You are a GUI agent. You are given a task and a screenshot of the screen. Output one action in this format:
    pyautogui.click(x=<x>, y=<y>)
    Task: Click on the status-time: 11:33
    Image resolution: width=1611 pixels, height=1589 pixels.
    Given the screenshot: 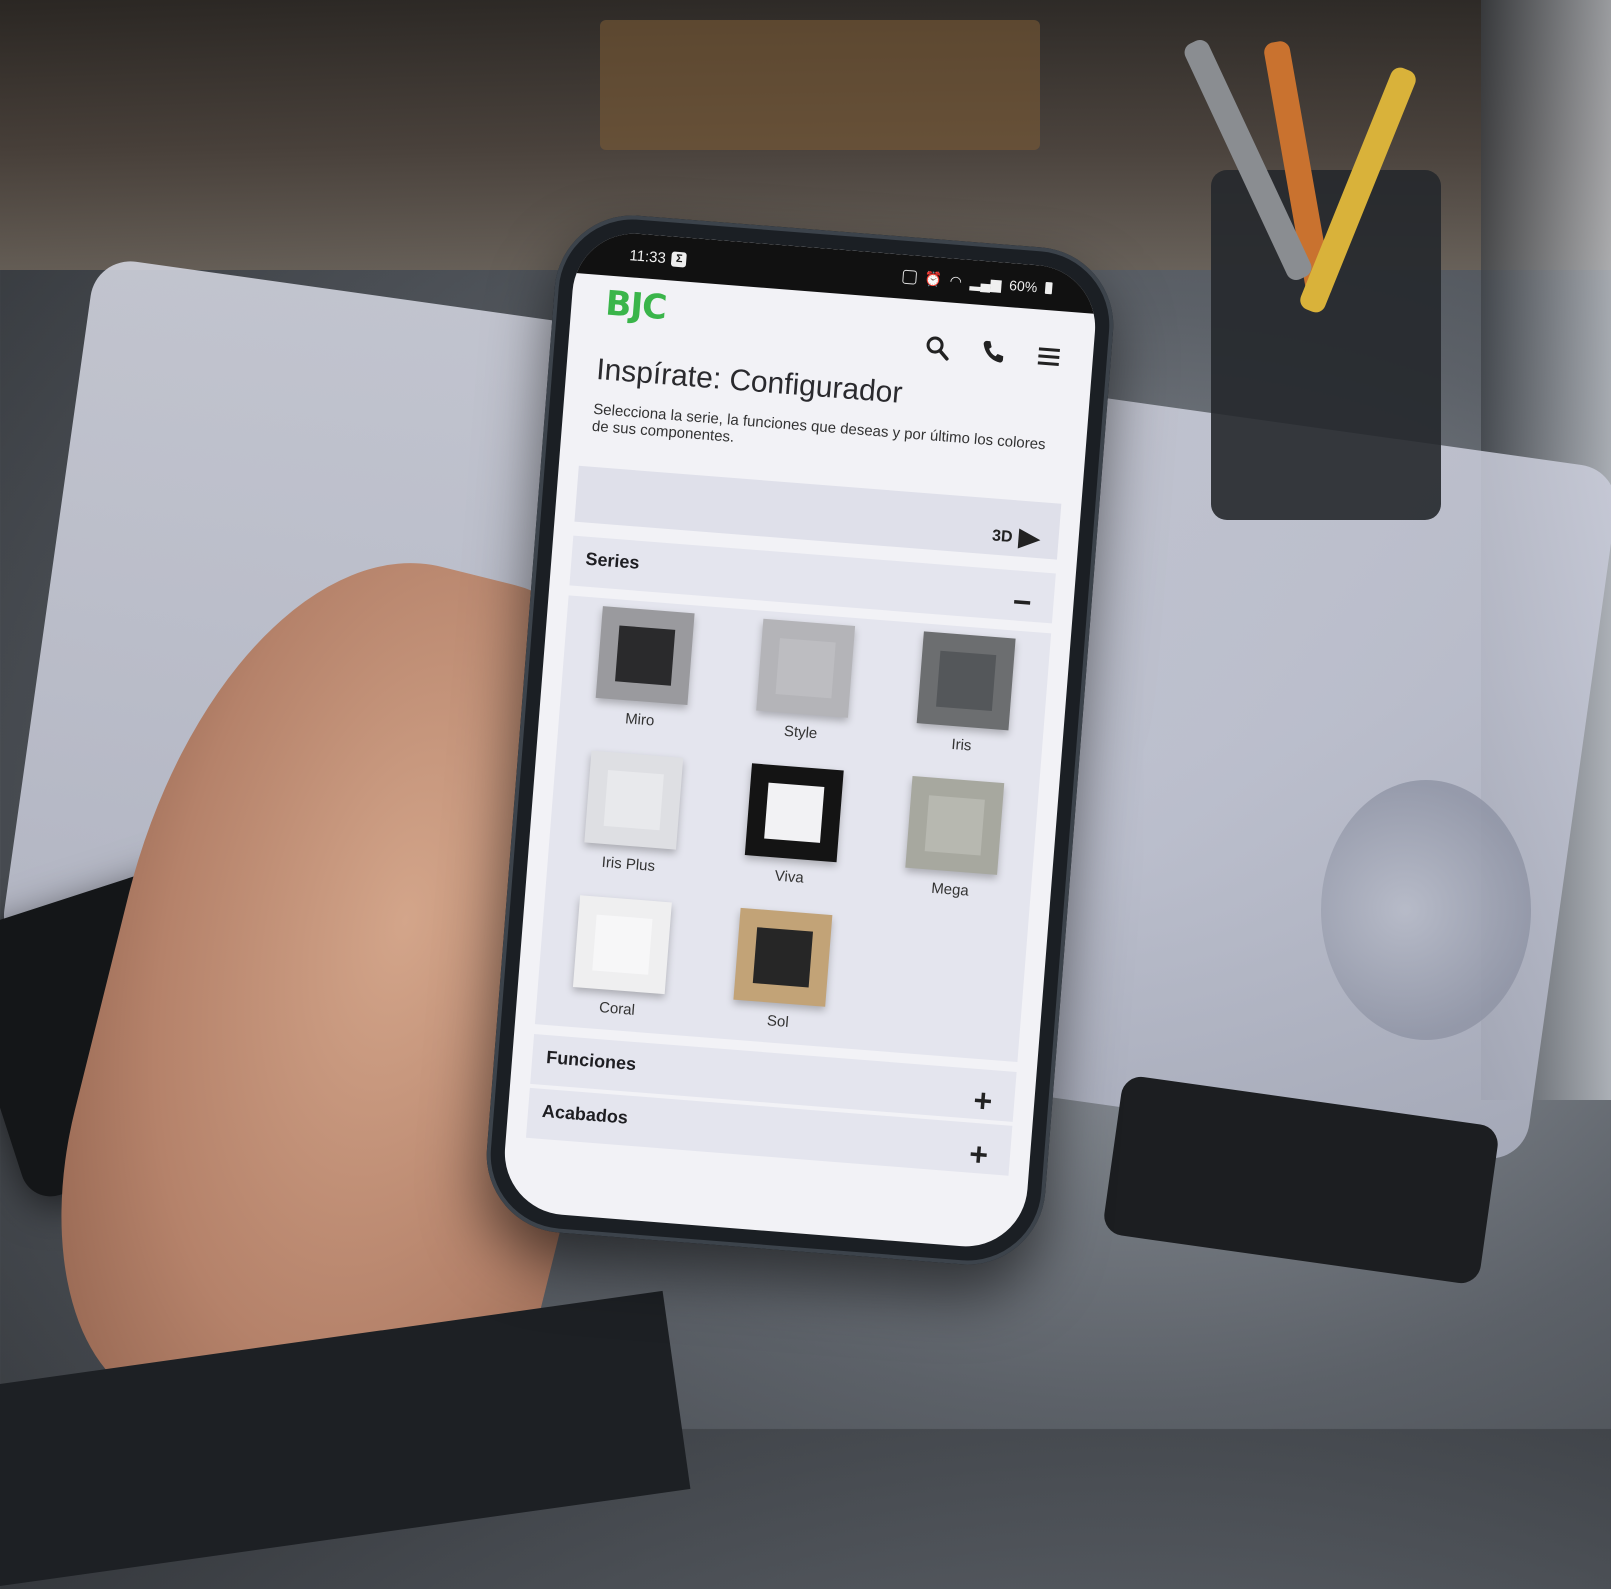 What is the action you would take?
    pyautogui.click(x=647, y=256)
    